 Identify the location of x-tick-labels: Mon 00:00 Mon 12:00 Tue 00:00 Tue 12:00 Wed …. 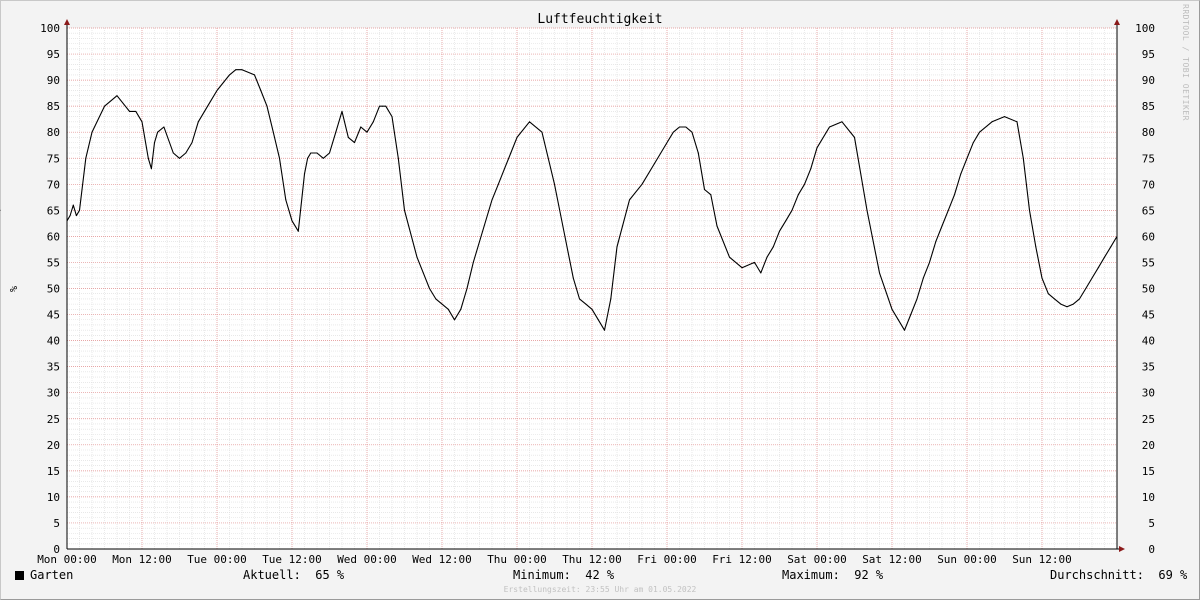
(554, 559).